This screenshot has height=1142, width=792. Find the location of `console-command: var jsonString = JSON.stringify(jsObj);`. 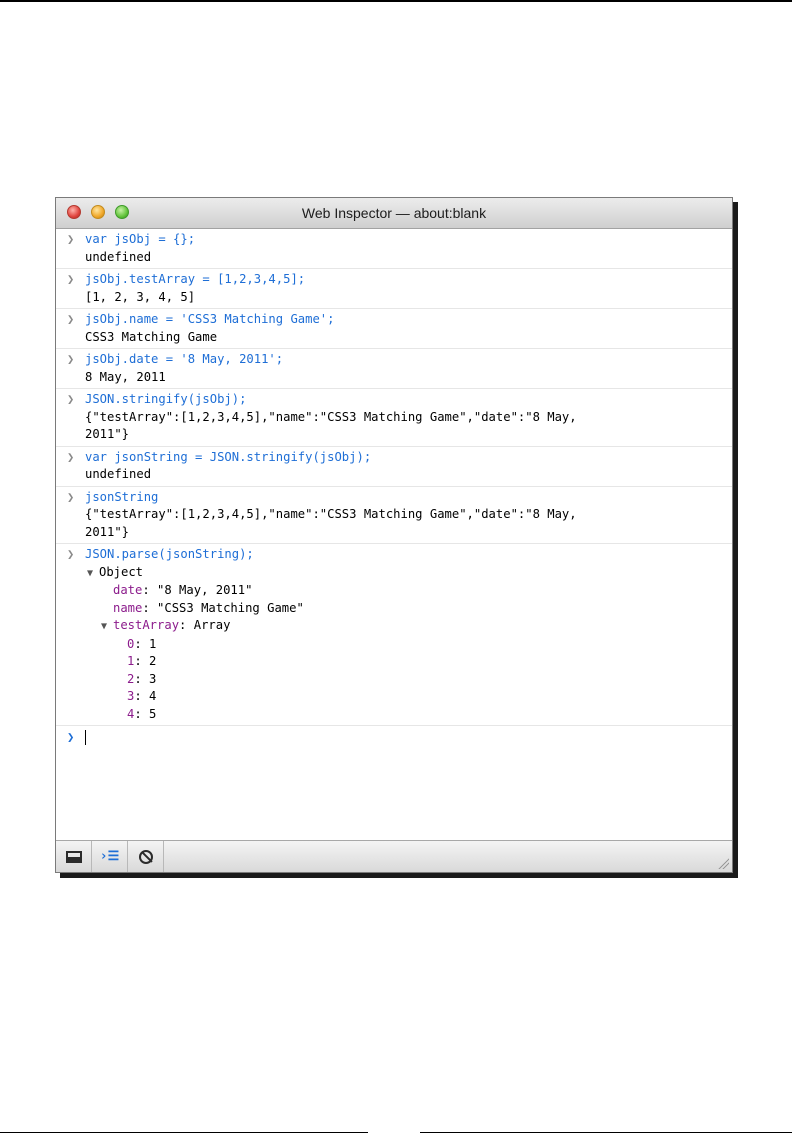

console-command: var jsonString = JSON.stringify(jsObj); is located at coordinates (228, 456).